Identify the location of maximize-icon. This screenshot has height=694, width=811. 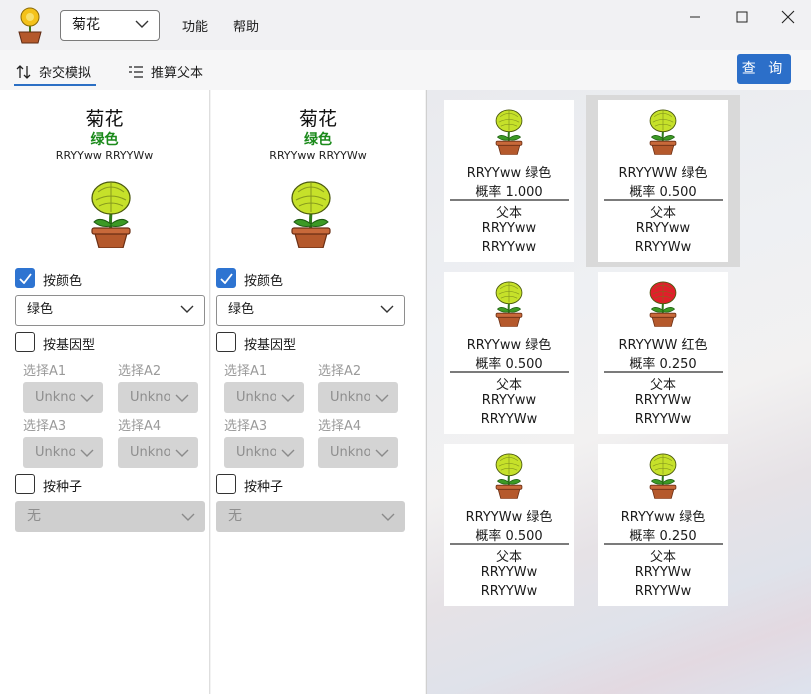
(742, 17).